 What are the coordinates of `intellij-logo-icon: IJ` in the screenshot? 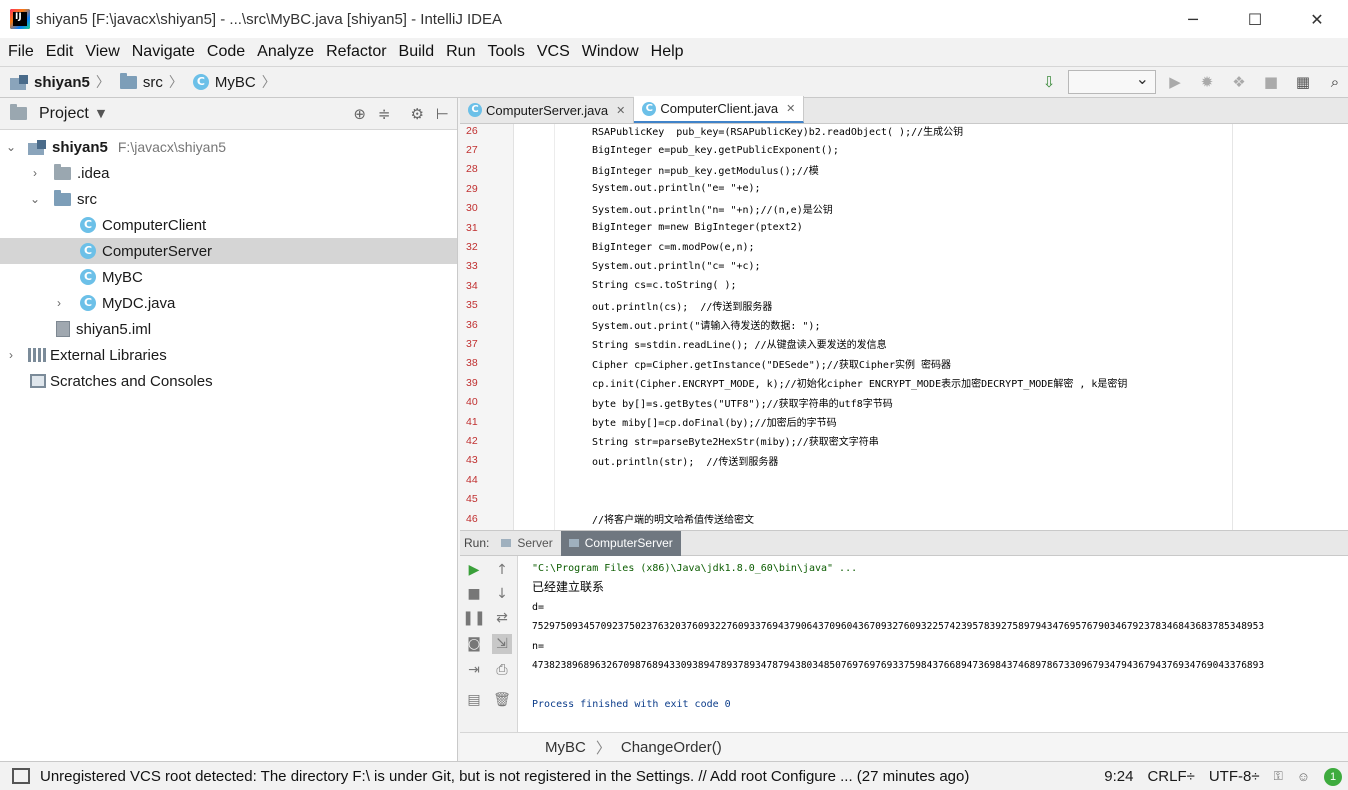 It's located at (20, 19).